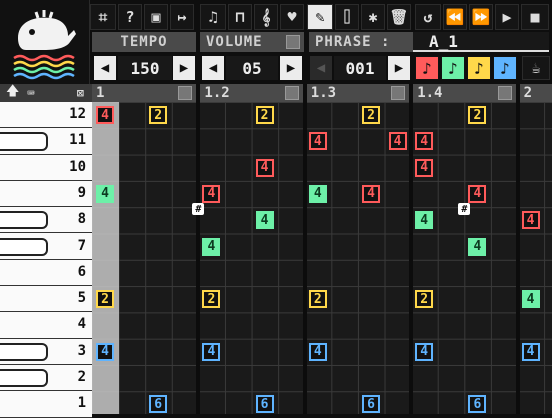 The image size is (552, 418). I want to click on pencil-icon: ✎, so click(320, 17).